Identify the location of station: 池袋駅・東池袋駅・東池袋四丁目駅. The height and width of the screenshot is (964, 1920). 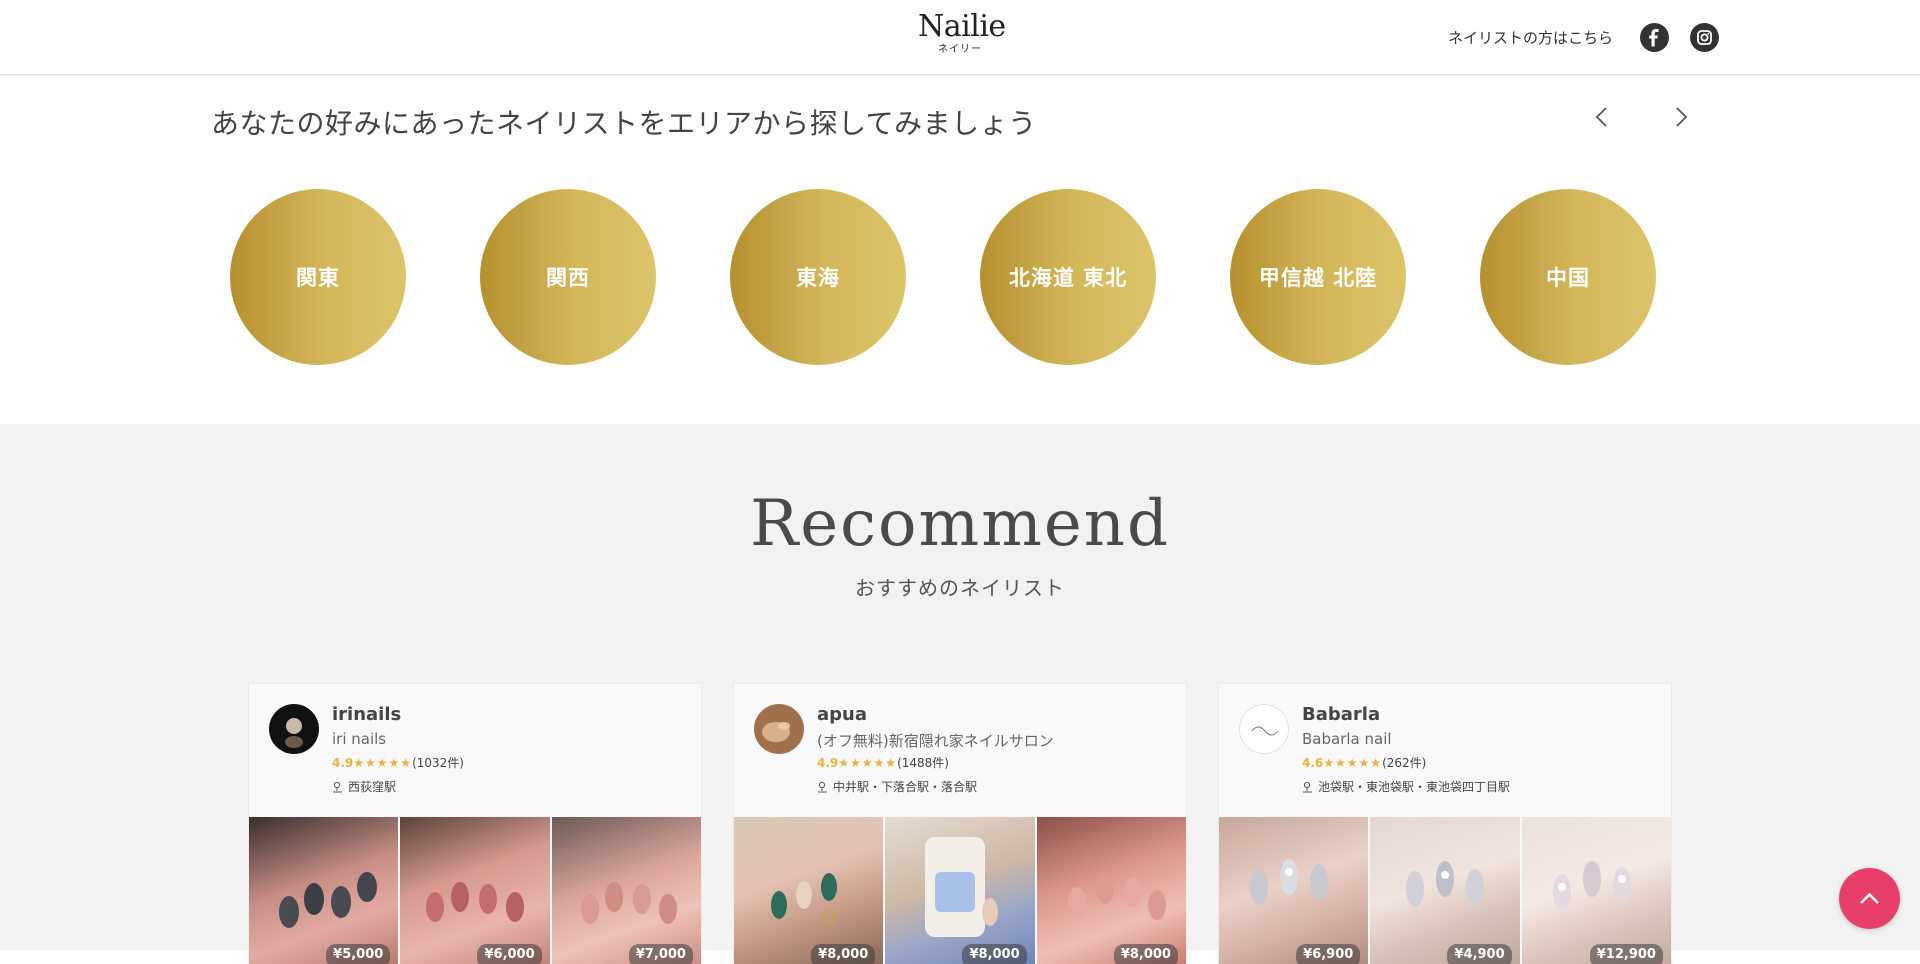
(1406, 786).